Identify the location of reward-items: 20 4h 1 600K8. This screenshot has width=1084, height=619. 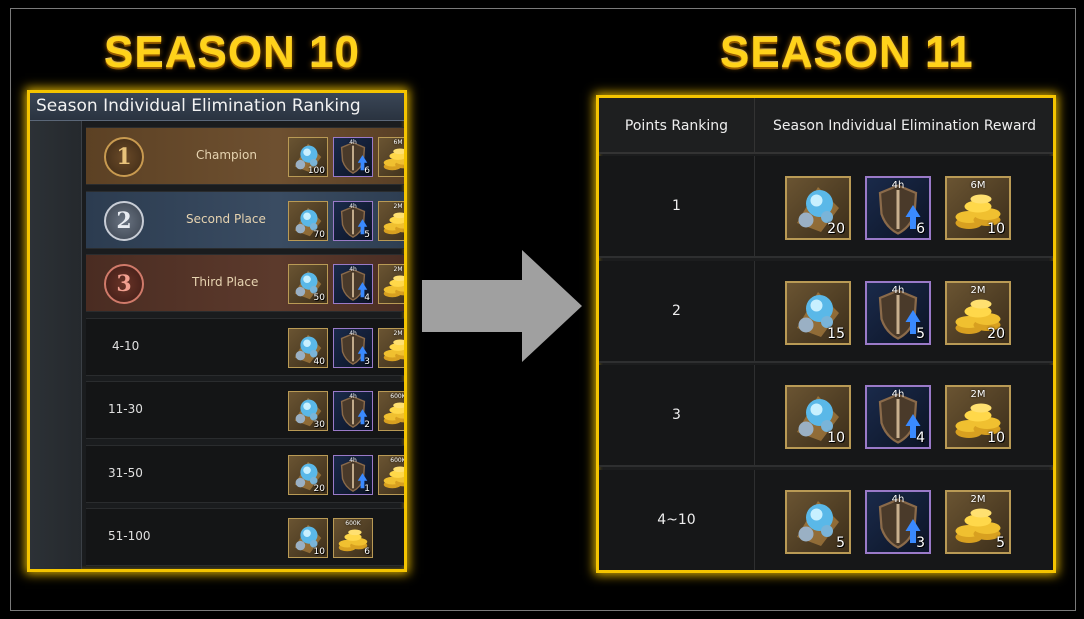
(347, 474).